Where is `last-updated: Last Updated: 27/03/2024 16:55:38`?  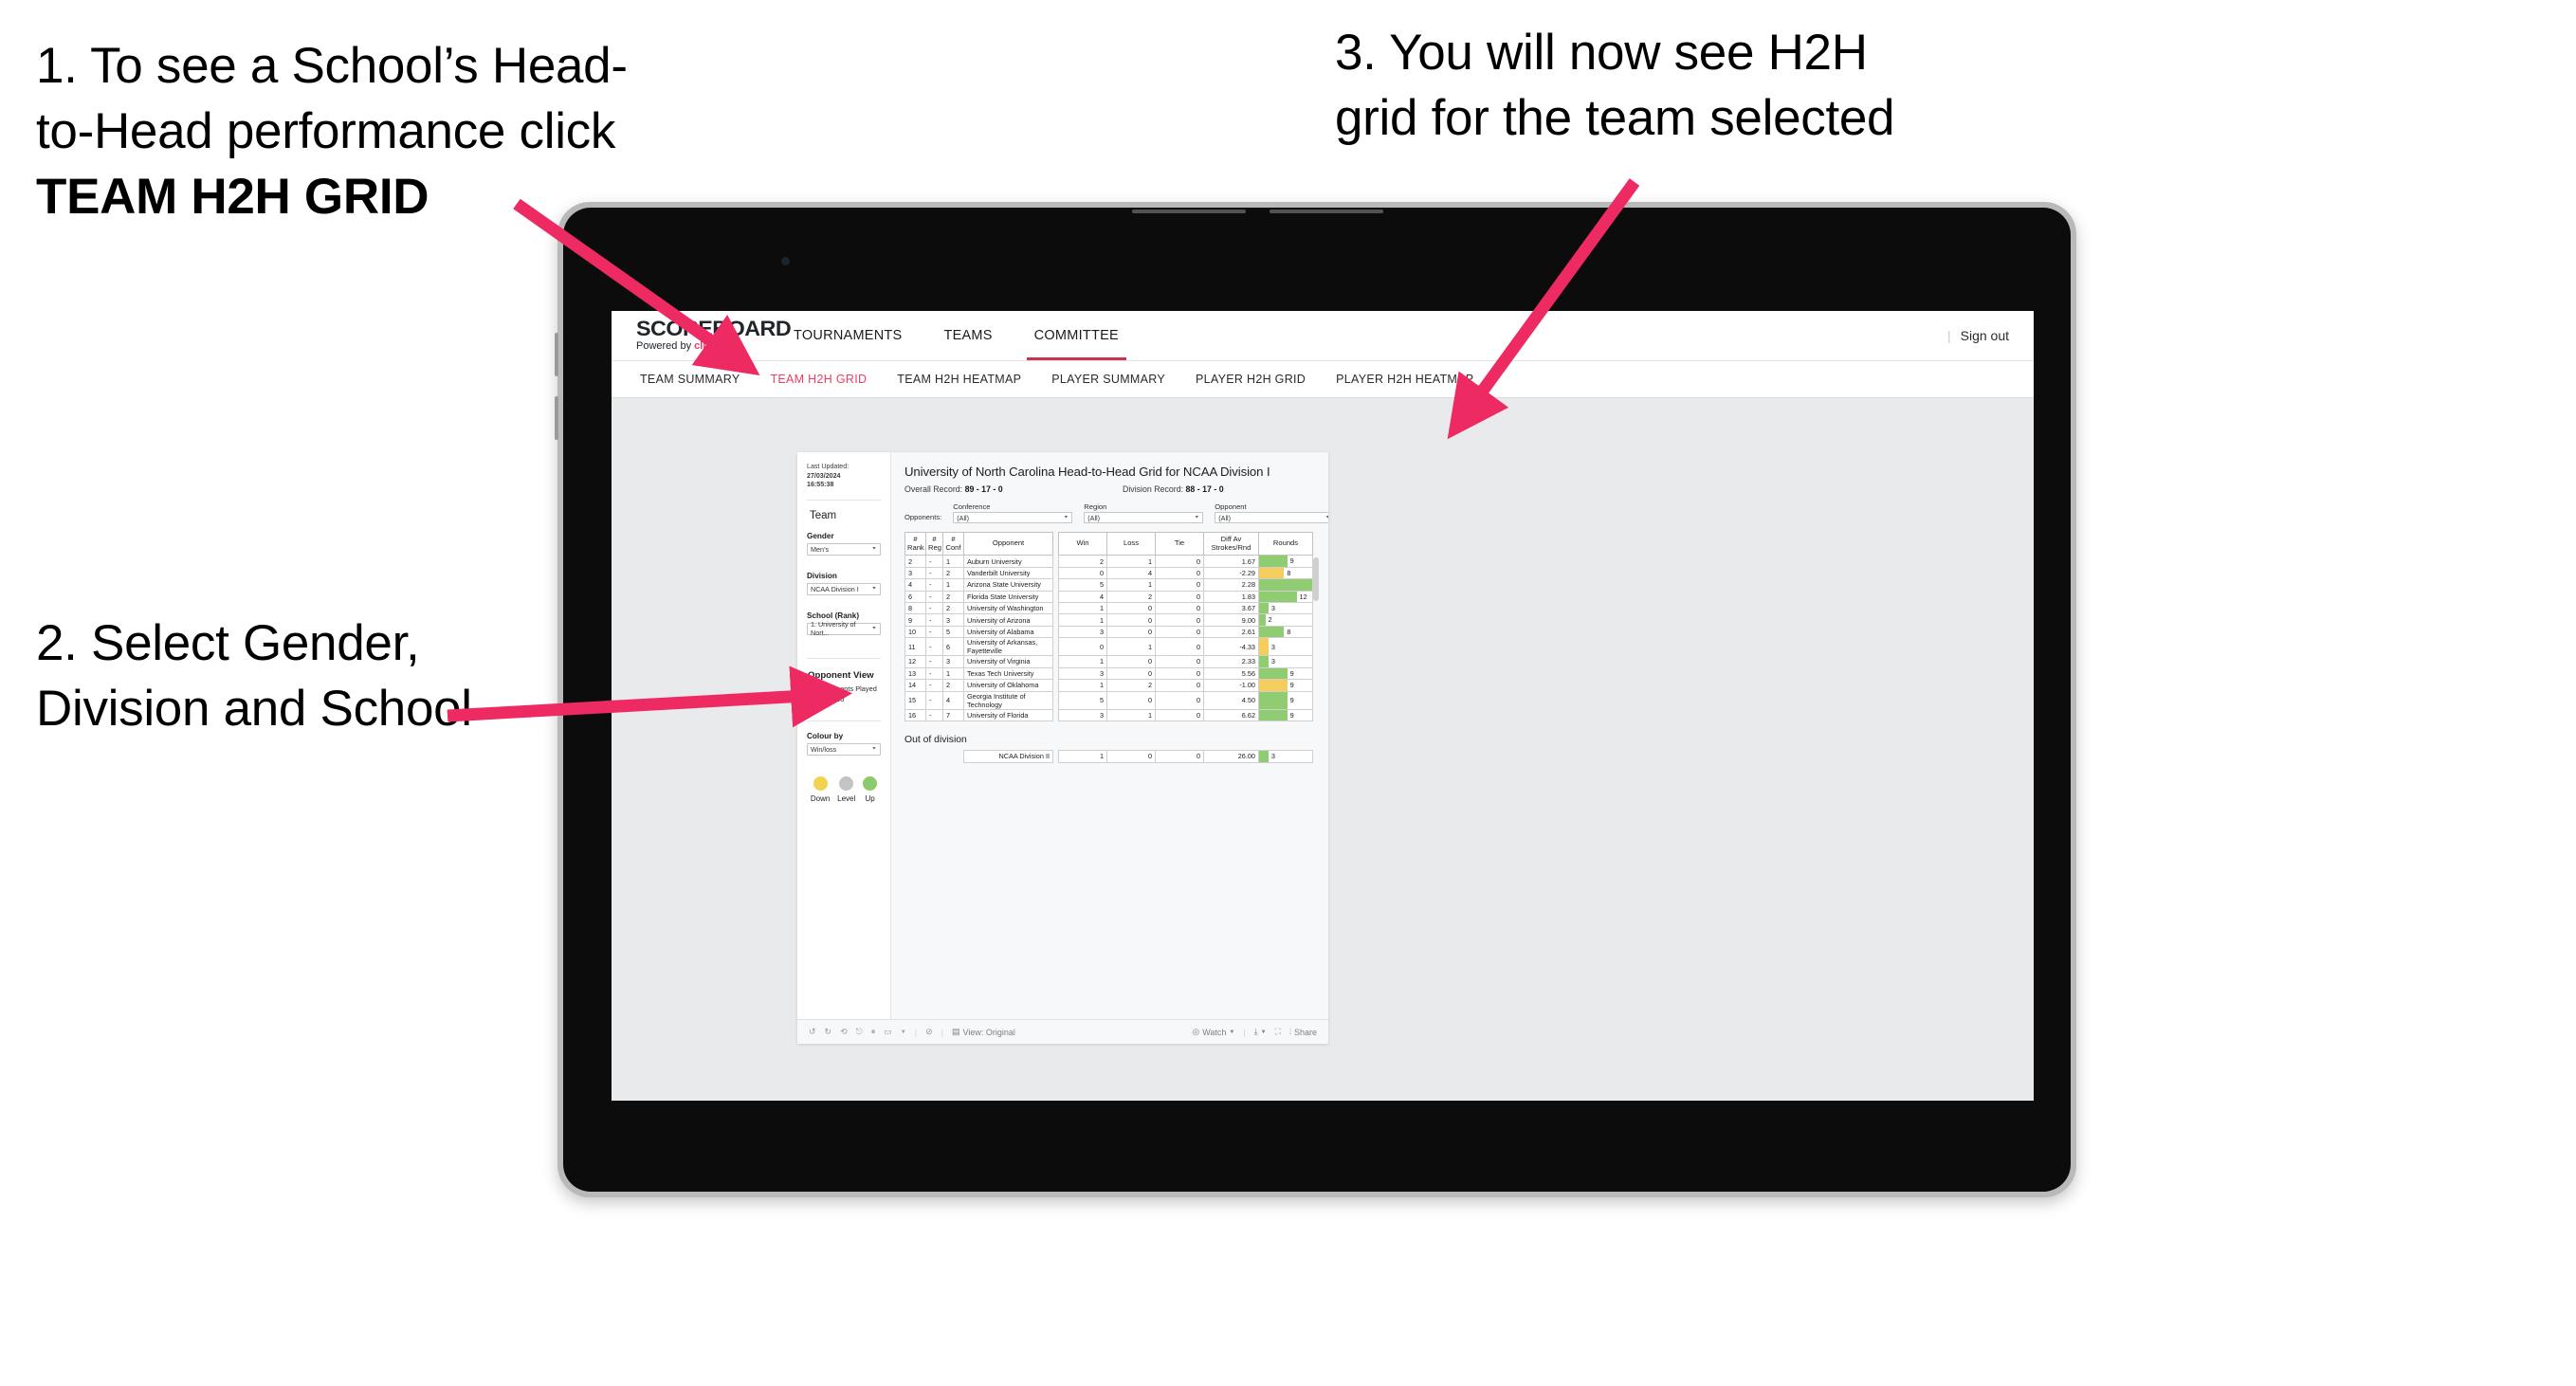
last-updated: Last Updated: 27/03/2024 16:55:38 is located at coordinates (828, 475).